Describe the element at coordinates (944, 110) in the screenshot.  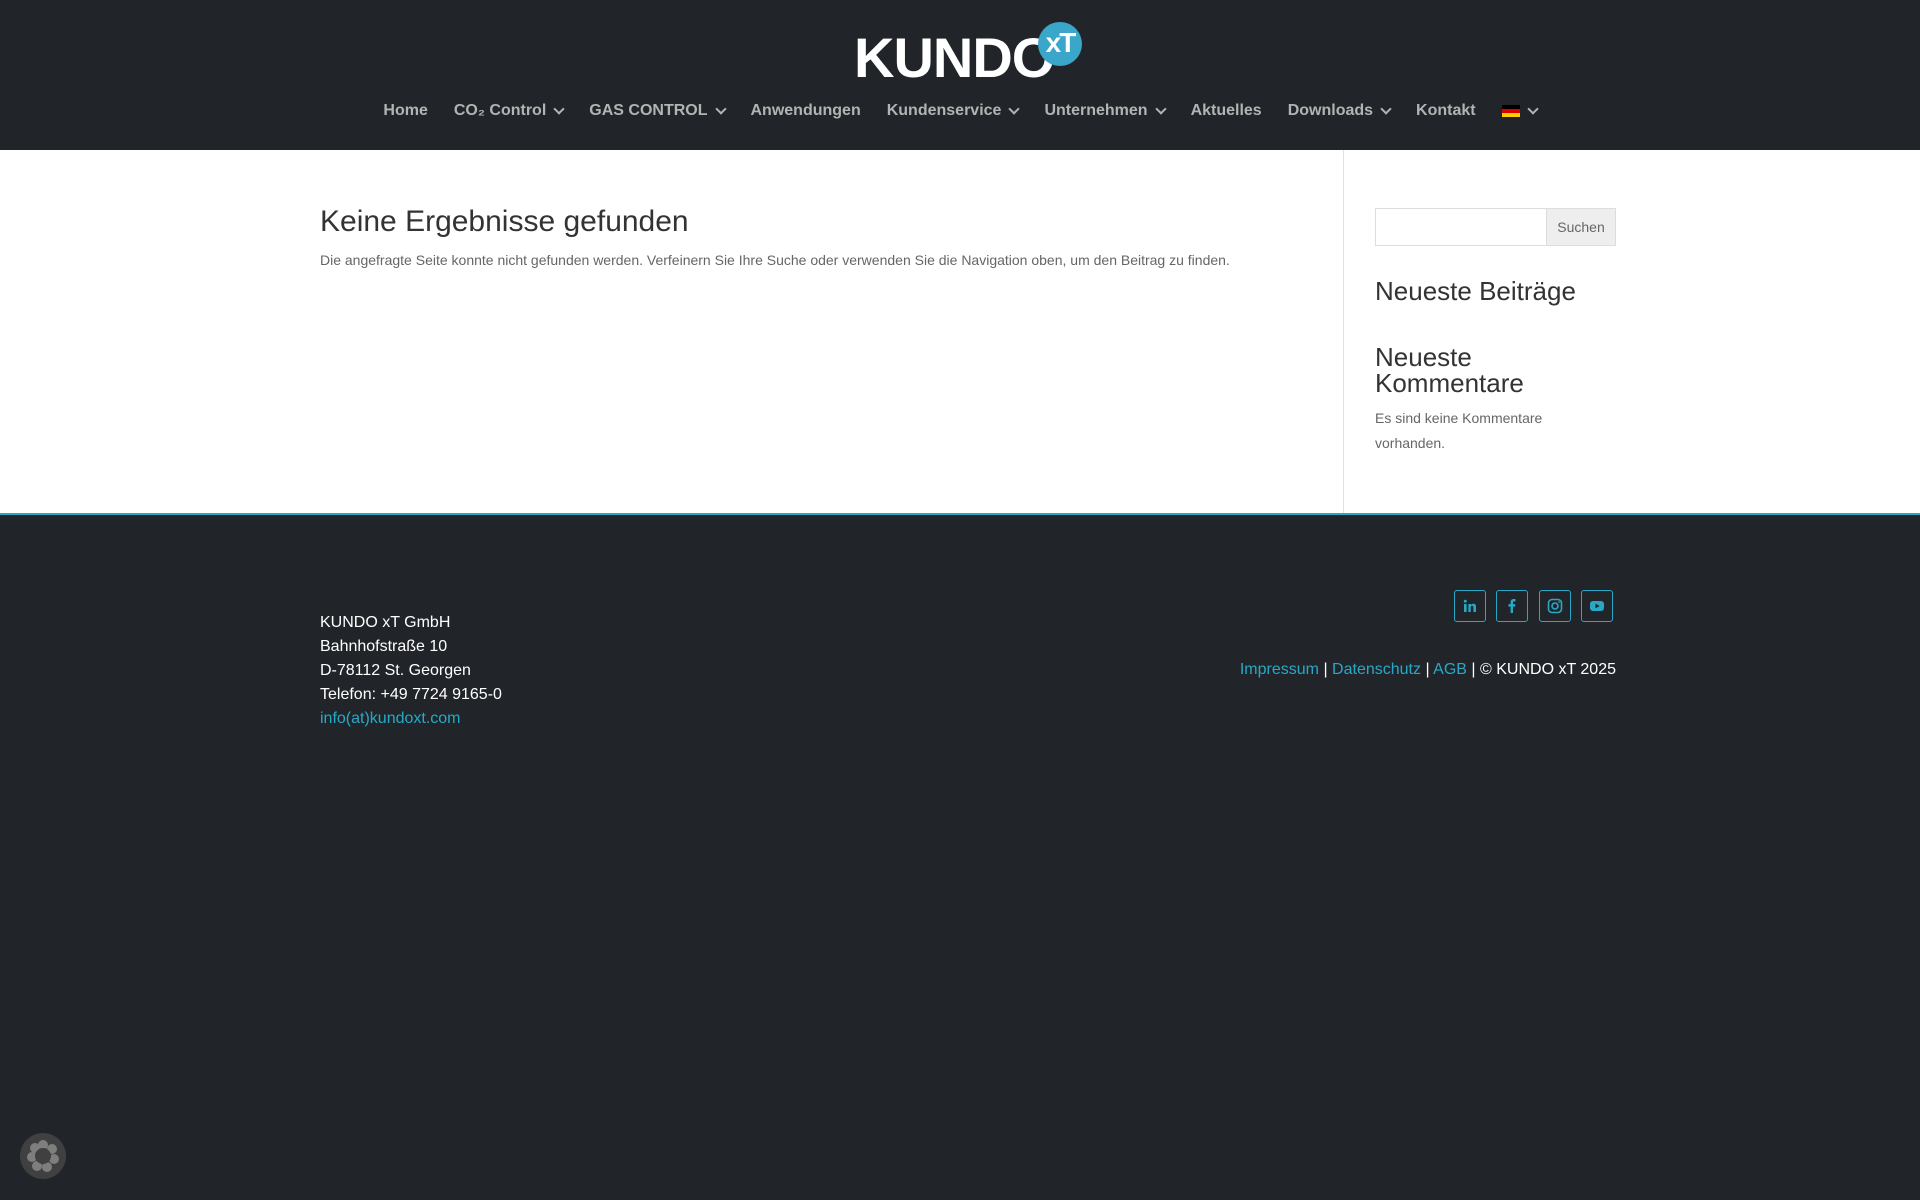
I see `nav-label: Kundenservice` at that location.